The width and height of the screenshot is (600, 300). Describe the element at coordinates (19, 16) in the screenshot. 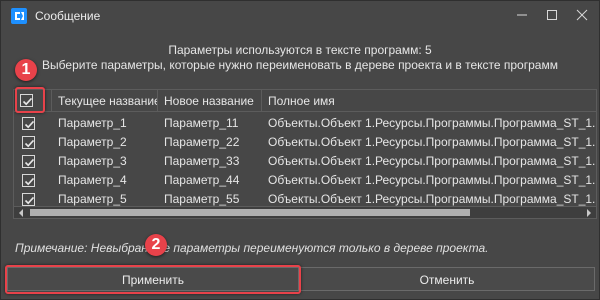

I see `app-logo-icon` at that location.